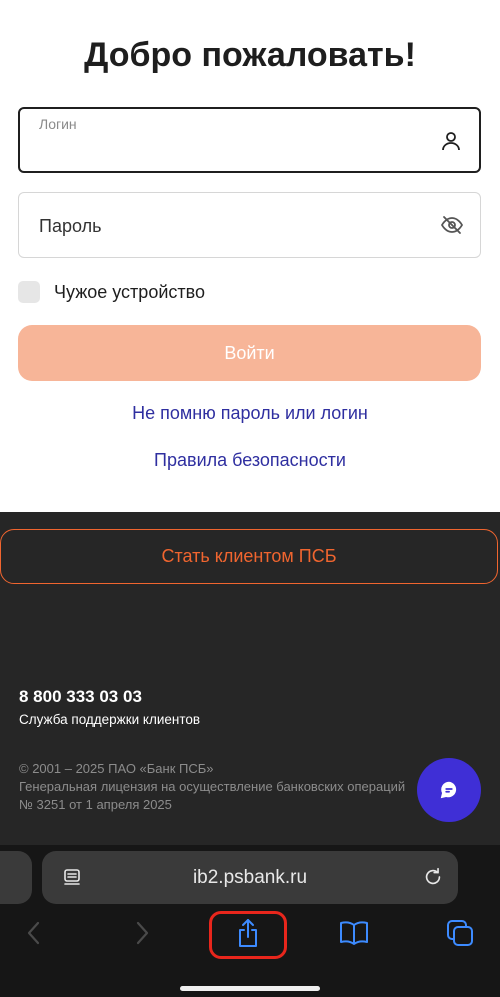  Describe the element at coordinates (250, 55) in the screenshot. I see `page-title: Добро пожаловать!` at that location.